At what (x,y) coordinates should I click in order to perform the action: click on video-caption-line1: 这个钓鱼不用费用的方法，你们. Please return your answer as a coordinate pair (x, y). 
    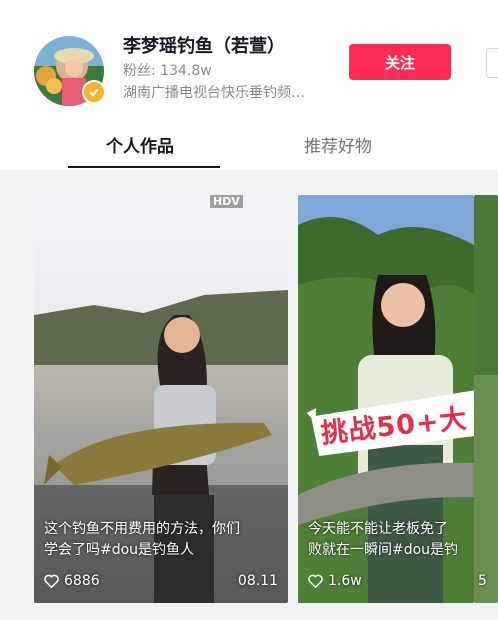
    Looking at the image, I should click on (142, 529).